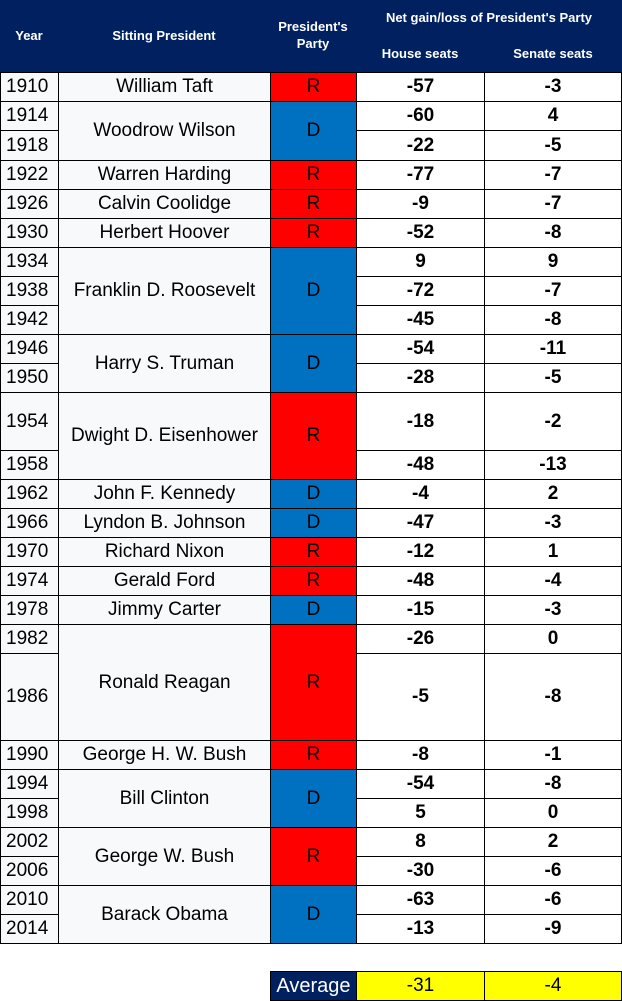 The image size is (622, 1001). I want to click on president-name: Lyndon B. Johnson, so click(164, 523).